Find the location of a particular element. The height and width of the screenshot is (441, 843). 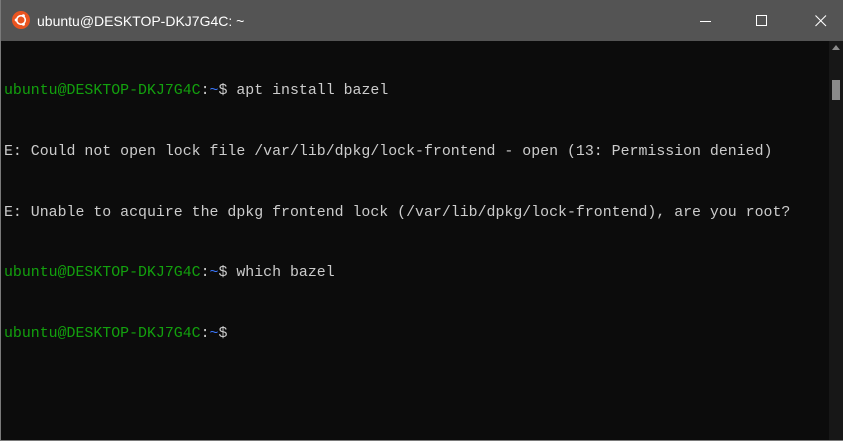

prompt-line: ubuntu@DESKTOP-DKJ7G4C:~$ is located at coordinates (416, 334).